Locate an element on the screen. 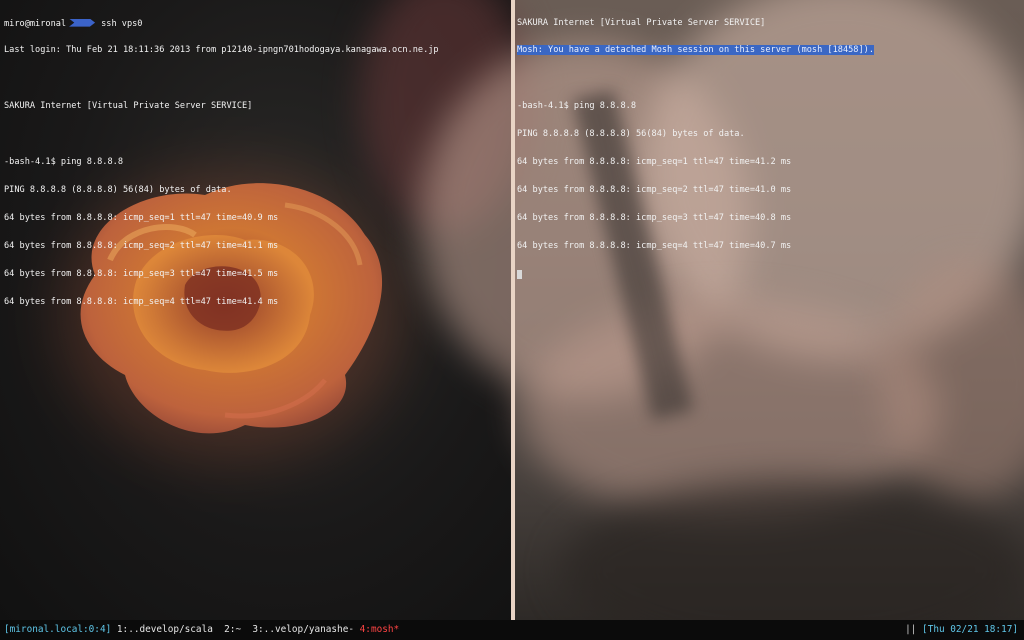 Image resolution: width=1024 pixels, height=640 pixels. prompt-user: miro@mironal is located at coordinates (35, 23).